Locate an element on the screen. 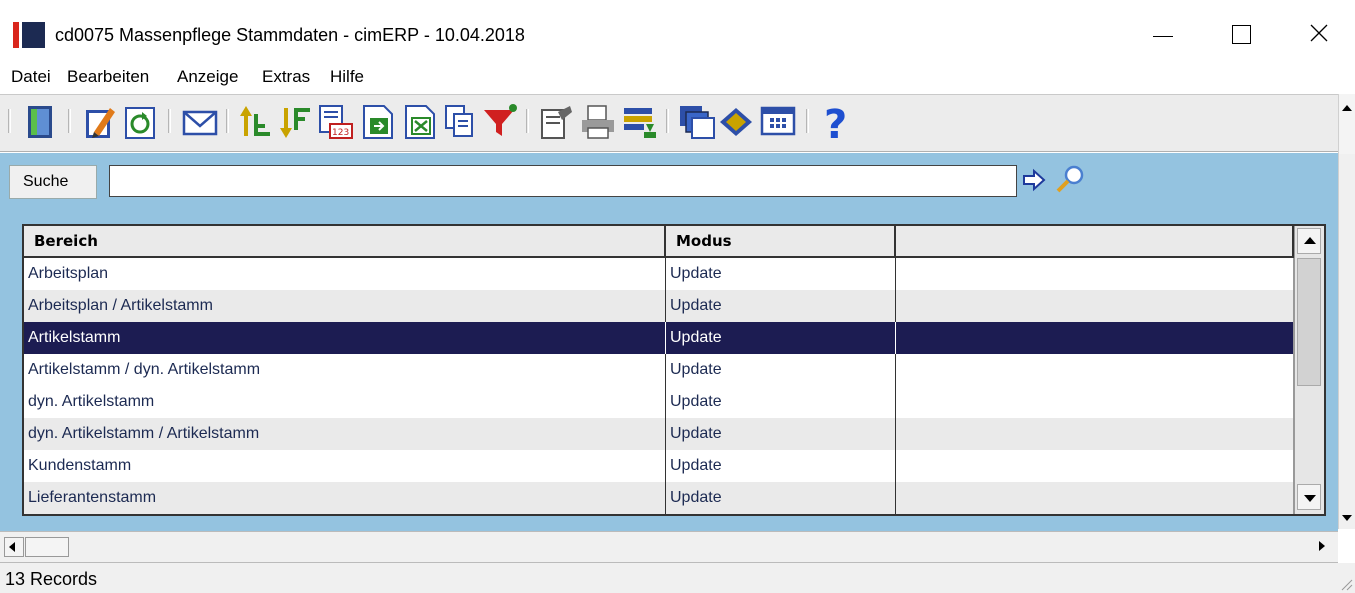 The image size is (1355, 593). search-go-button is located at coordinates (1035, 180).